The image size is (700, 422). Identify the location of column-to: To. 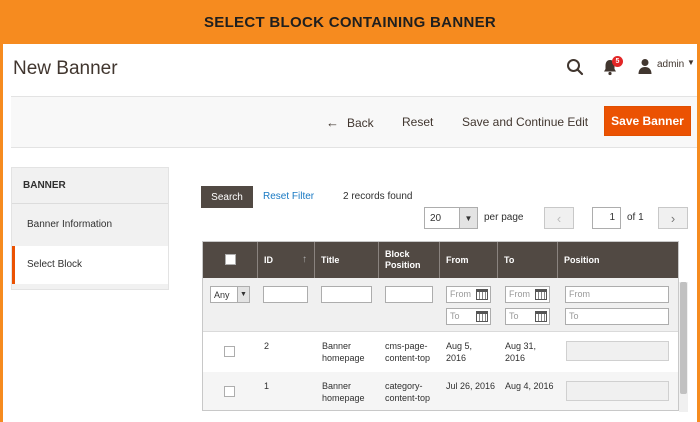
(528, 260).